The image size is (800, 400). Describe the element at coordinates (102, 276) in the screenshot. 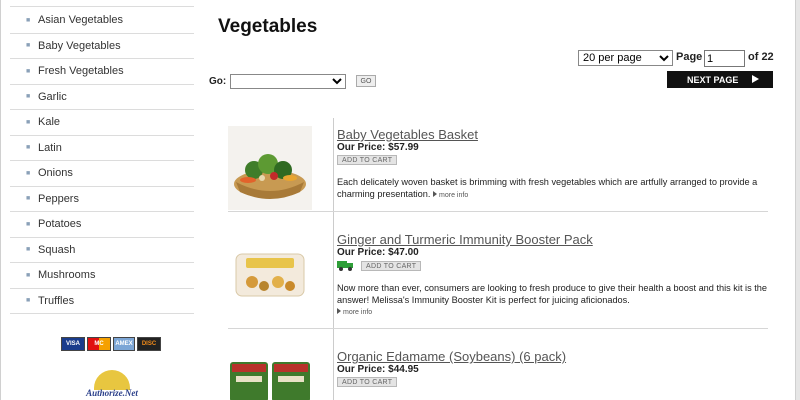

I see `sidebar-item-mushrooms: ■ Mushrooms` at that location.